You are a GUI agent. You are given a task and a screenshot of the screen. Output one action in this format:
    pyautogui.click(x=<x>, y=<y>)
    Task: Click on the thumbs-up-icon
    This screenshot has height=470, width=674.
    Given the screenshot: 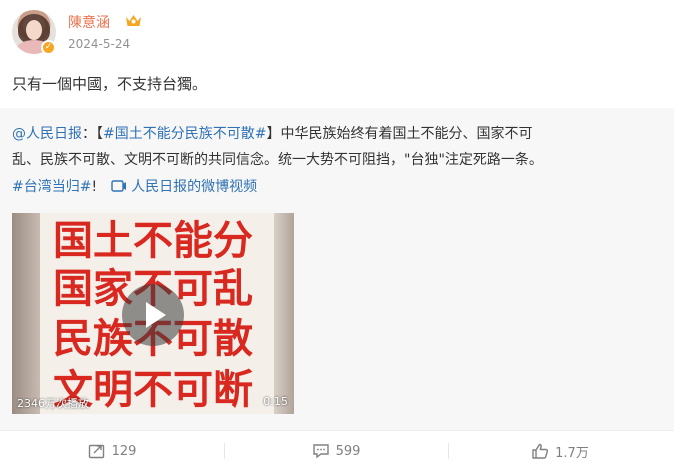 What is the action you would take?
    pyautogui.click(x=540, y=451)
    